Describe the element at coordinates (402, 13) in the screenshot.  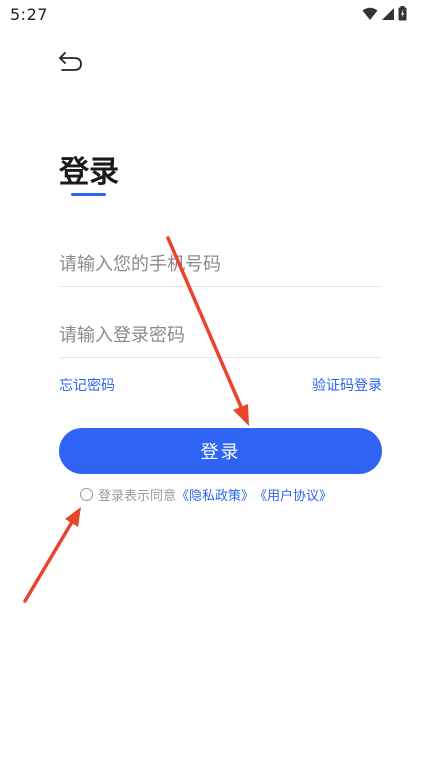
I see `battery-icon` at that location.